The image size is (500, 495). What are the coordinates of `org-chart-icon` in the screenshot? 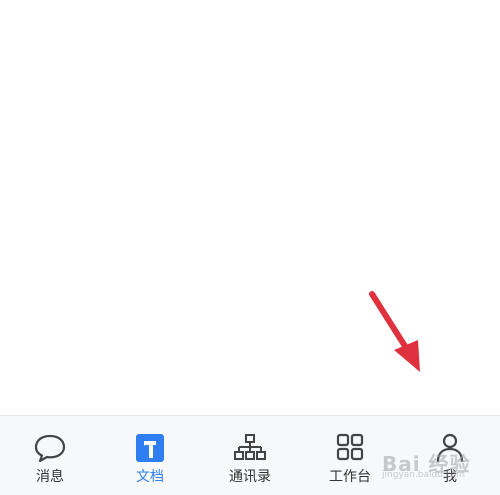 It's located at (250, 447).